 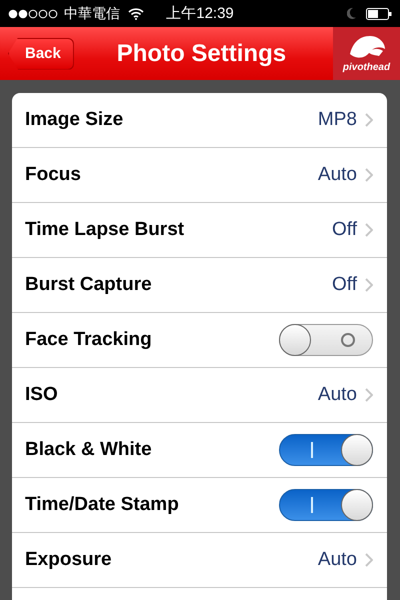 I want to click on screen-title: Photo Settings, so click(x=202, y=54).